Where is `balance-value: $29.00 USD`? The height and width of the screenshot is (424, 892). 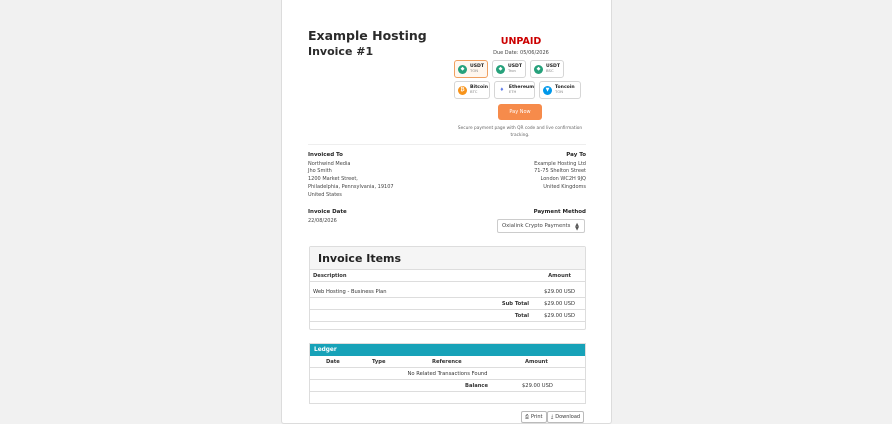 balance-value: $29.00 USD is located at coordinates (537, 386).